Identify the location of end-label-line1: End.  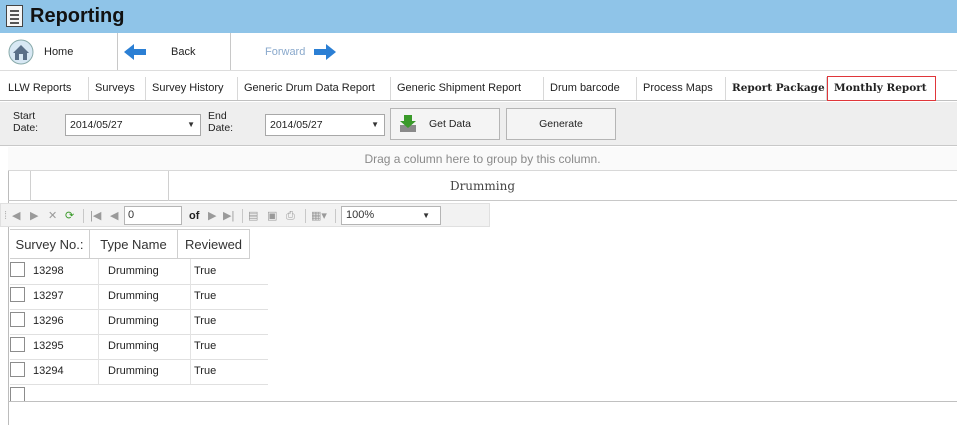
(217, 116).